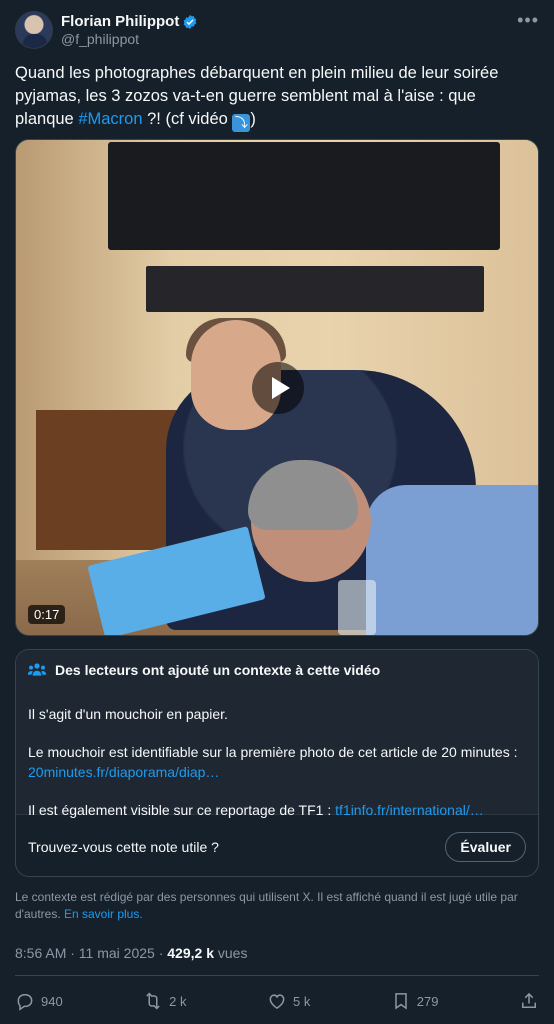 Image resolution: width=554 pixels, height=1024 pixels. Describe the element at coordinates (37, 669) in the screenshot. I see `people-icon` at that location.